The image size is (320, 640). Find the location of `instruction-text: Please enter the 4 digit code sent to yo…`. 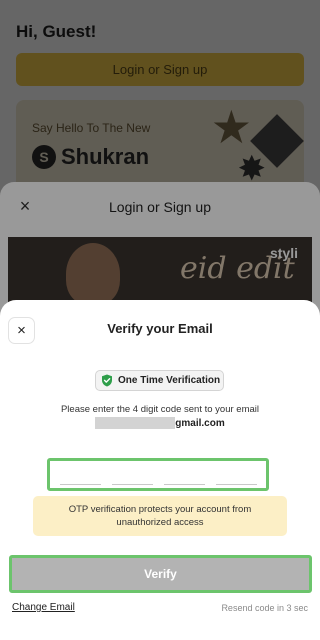

instruction-text: Please enter the 4 digit code sent to yo… is located at coordinates (160, 409).